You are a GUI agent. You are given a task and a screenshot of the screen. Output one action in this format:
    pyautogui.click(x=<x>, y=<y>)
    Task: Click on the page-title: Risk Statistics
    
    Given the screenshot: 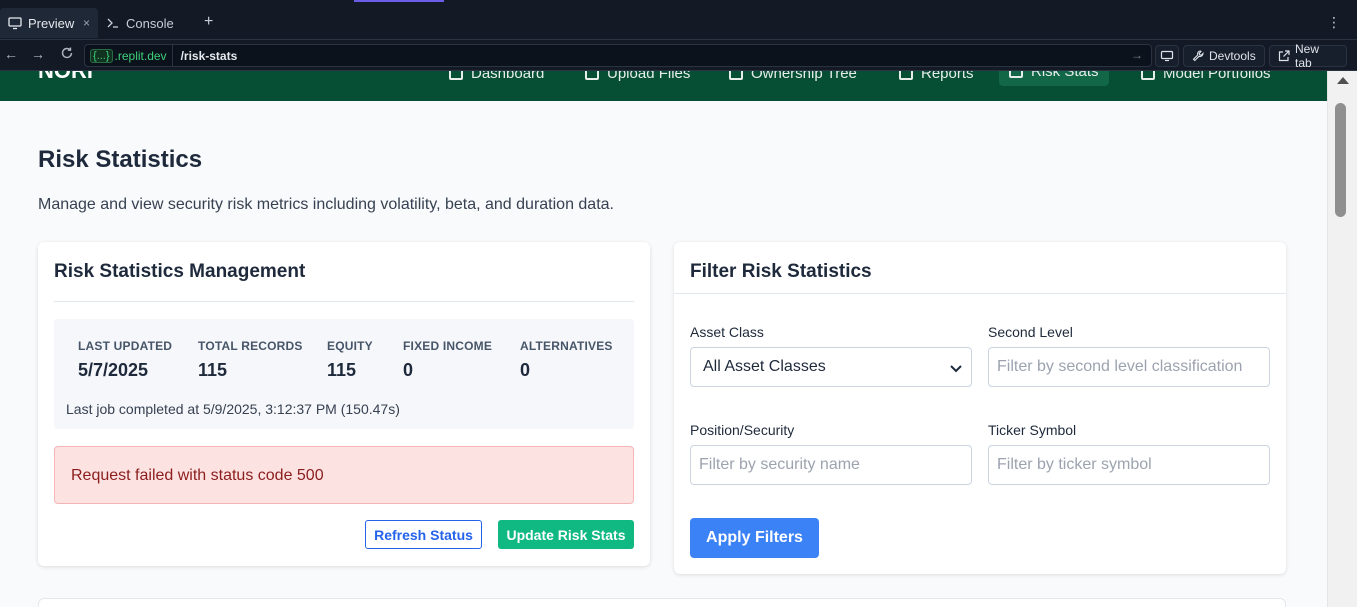 What is the action you would take?
    pyautogui.click(x=120, y=159)
    